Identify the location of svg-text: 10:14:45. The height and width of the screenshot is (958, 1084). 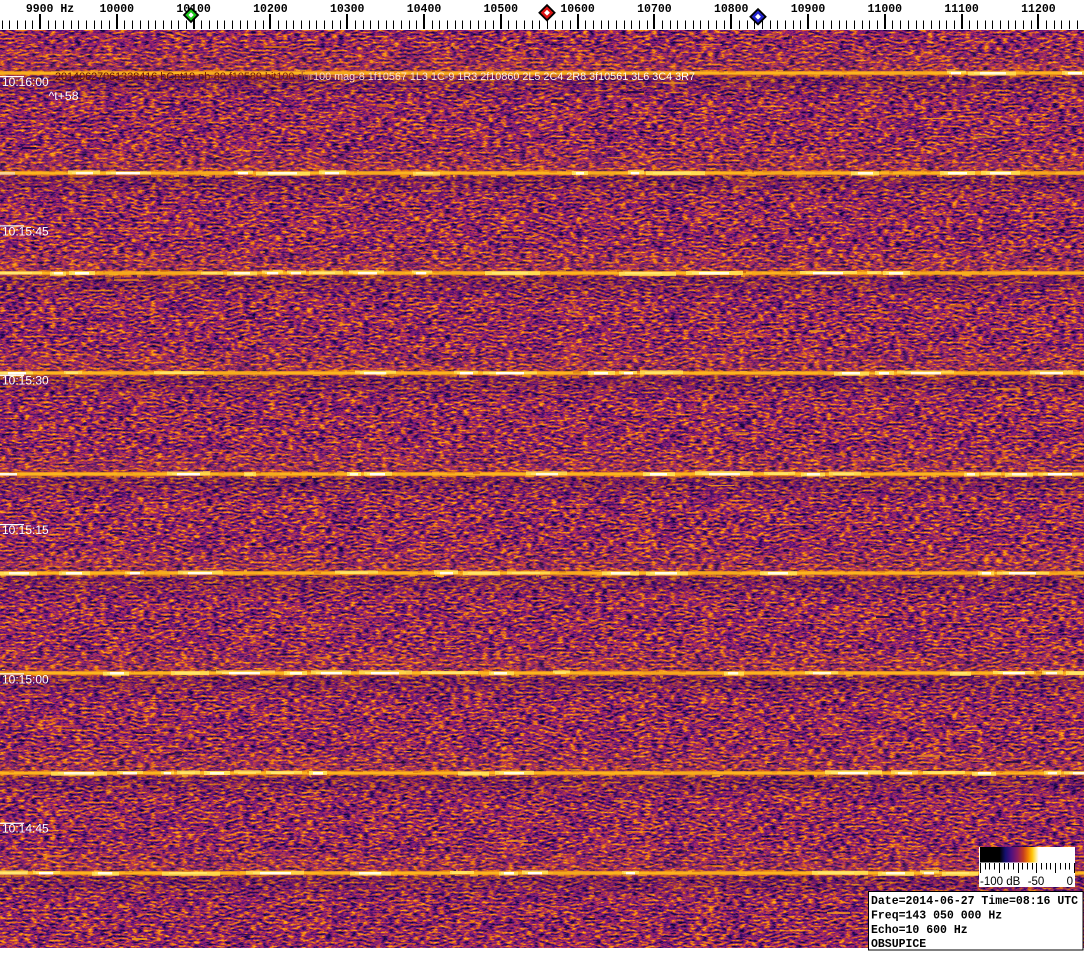
(25, 829).